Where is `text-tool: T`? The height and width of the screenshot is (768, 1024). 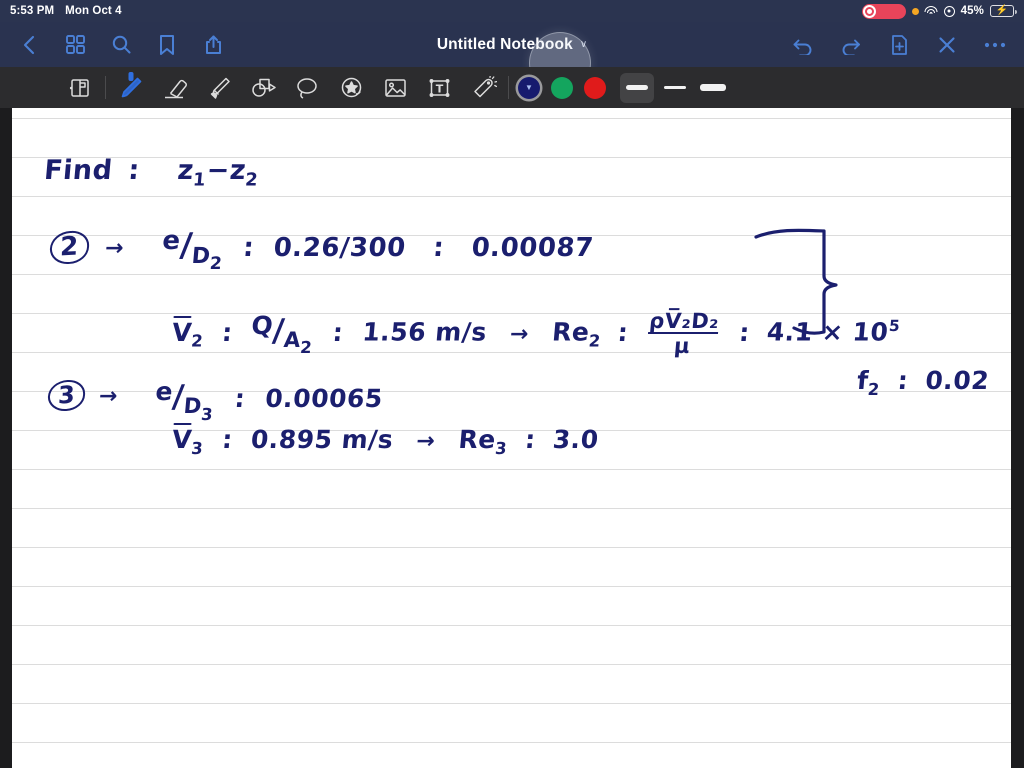
text-tool: T is located at coordinates (439, 88).